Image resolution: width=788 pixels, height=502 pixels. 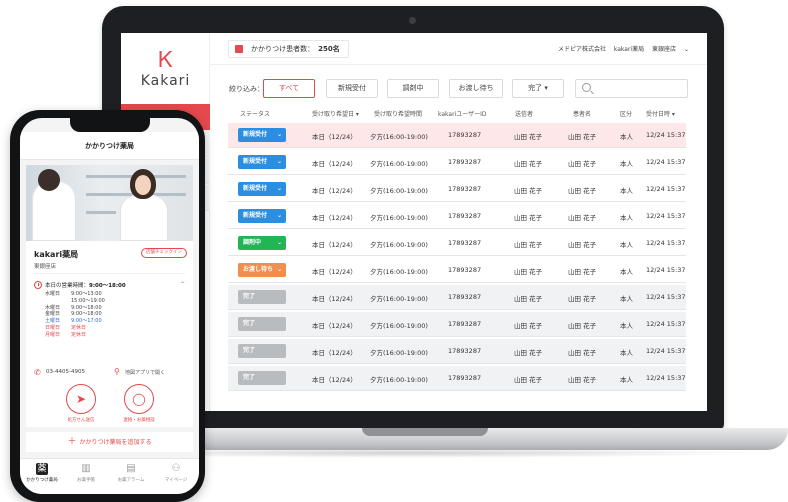 What do you see at coordinates (139, 399) in the screenshot?
I see `contact-button: ◯` at bounding box center [139, 399].